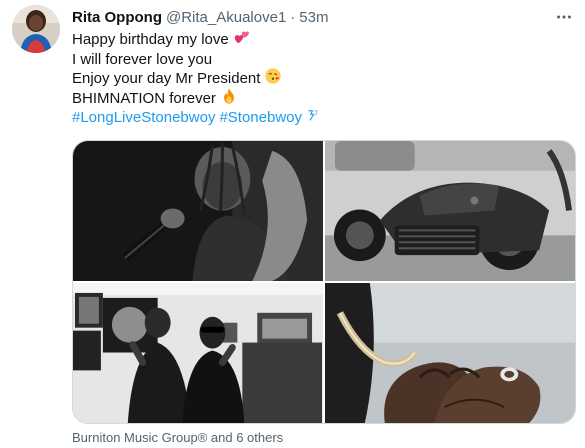  What do you see at coordinates (322, 99) in the screenshot?
I see `tweet-line-4: BHIMNATION forever` at bounding box center [322, 99].